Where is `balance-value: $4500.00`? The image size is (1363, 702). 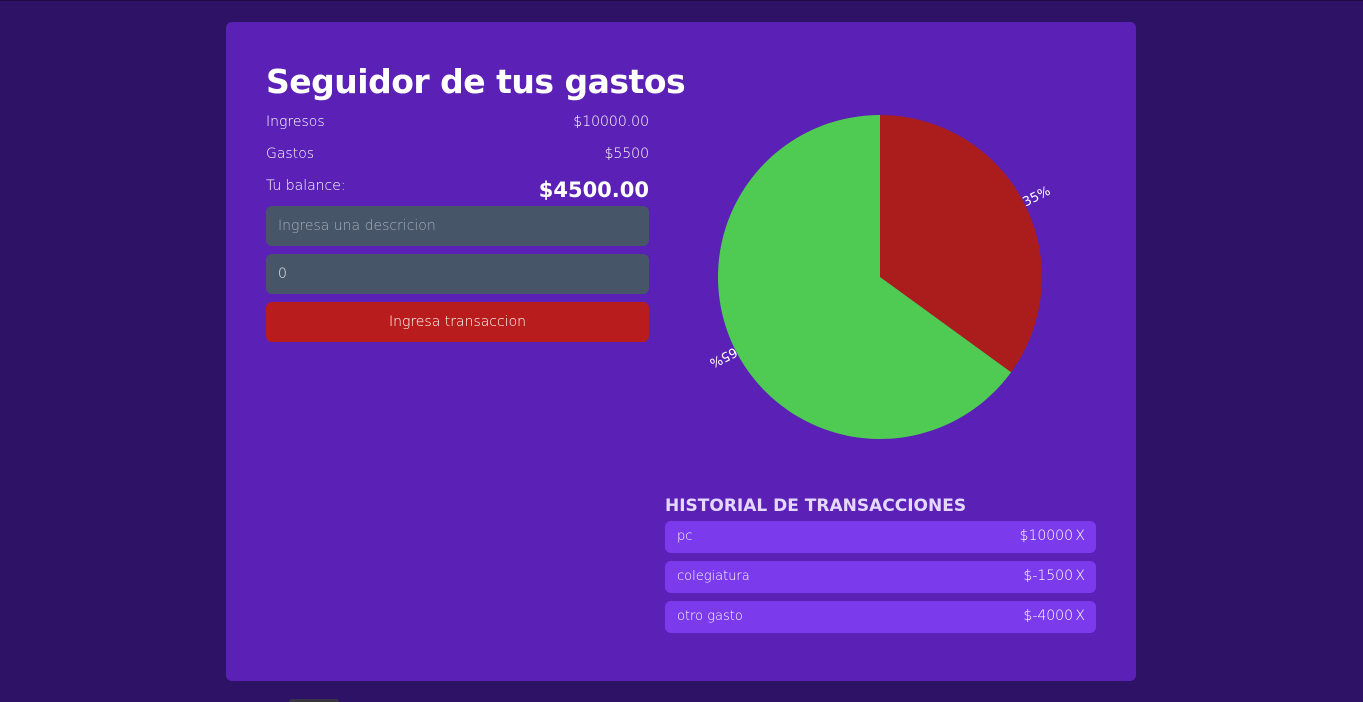
balance-value: $4500.00 is located at coordinates (593, 190).